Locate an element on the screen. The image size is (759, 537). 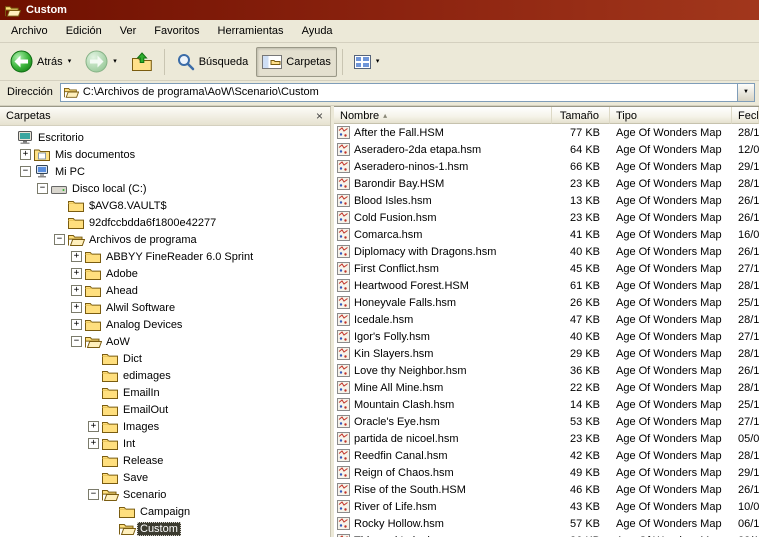
tree-item-aow: − AoW is located at coordinates (165, 341).